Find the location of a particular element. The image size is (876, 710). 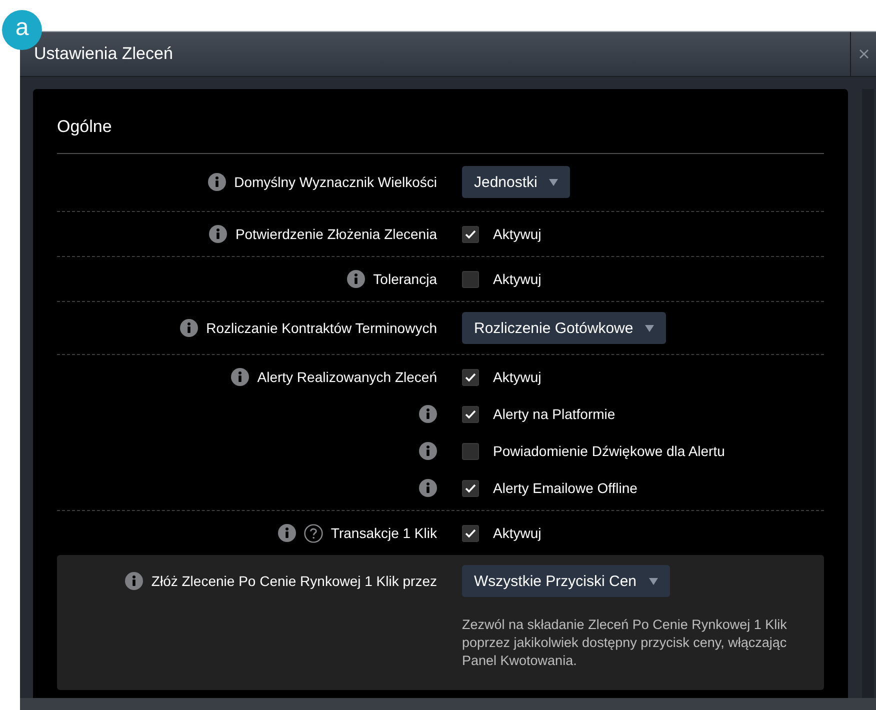

help-icon is located at coordinates (313, 533).